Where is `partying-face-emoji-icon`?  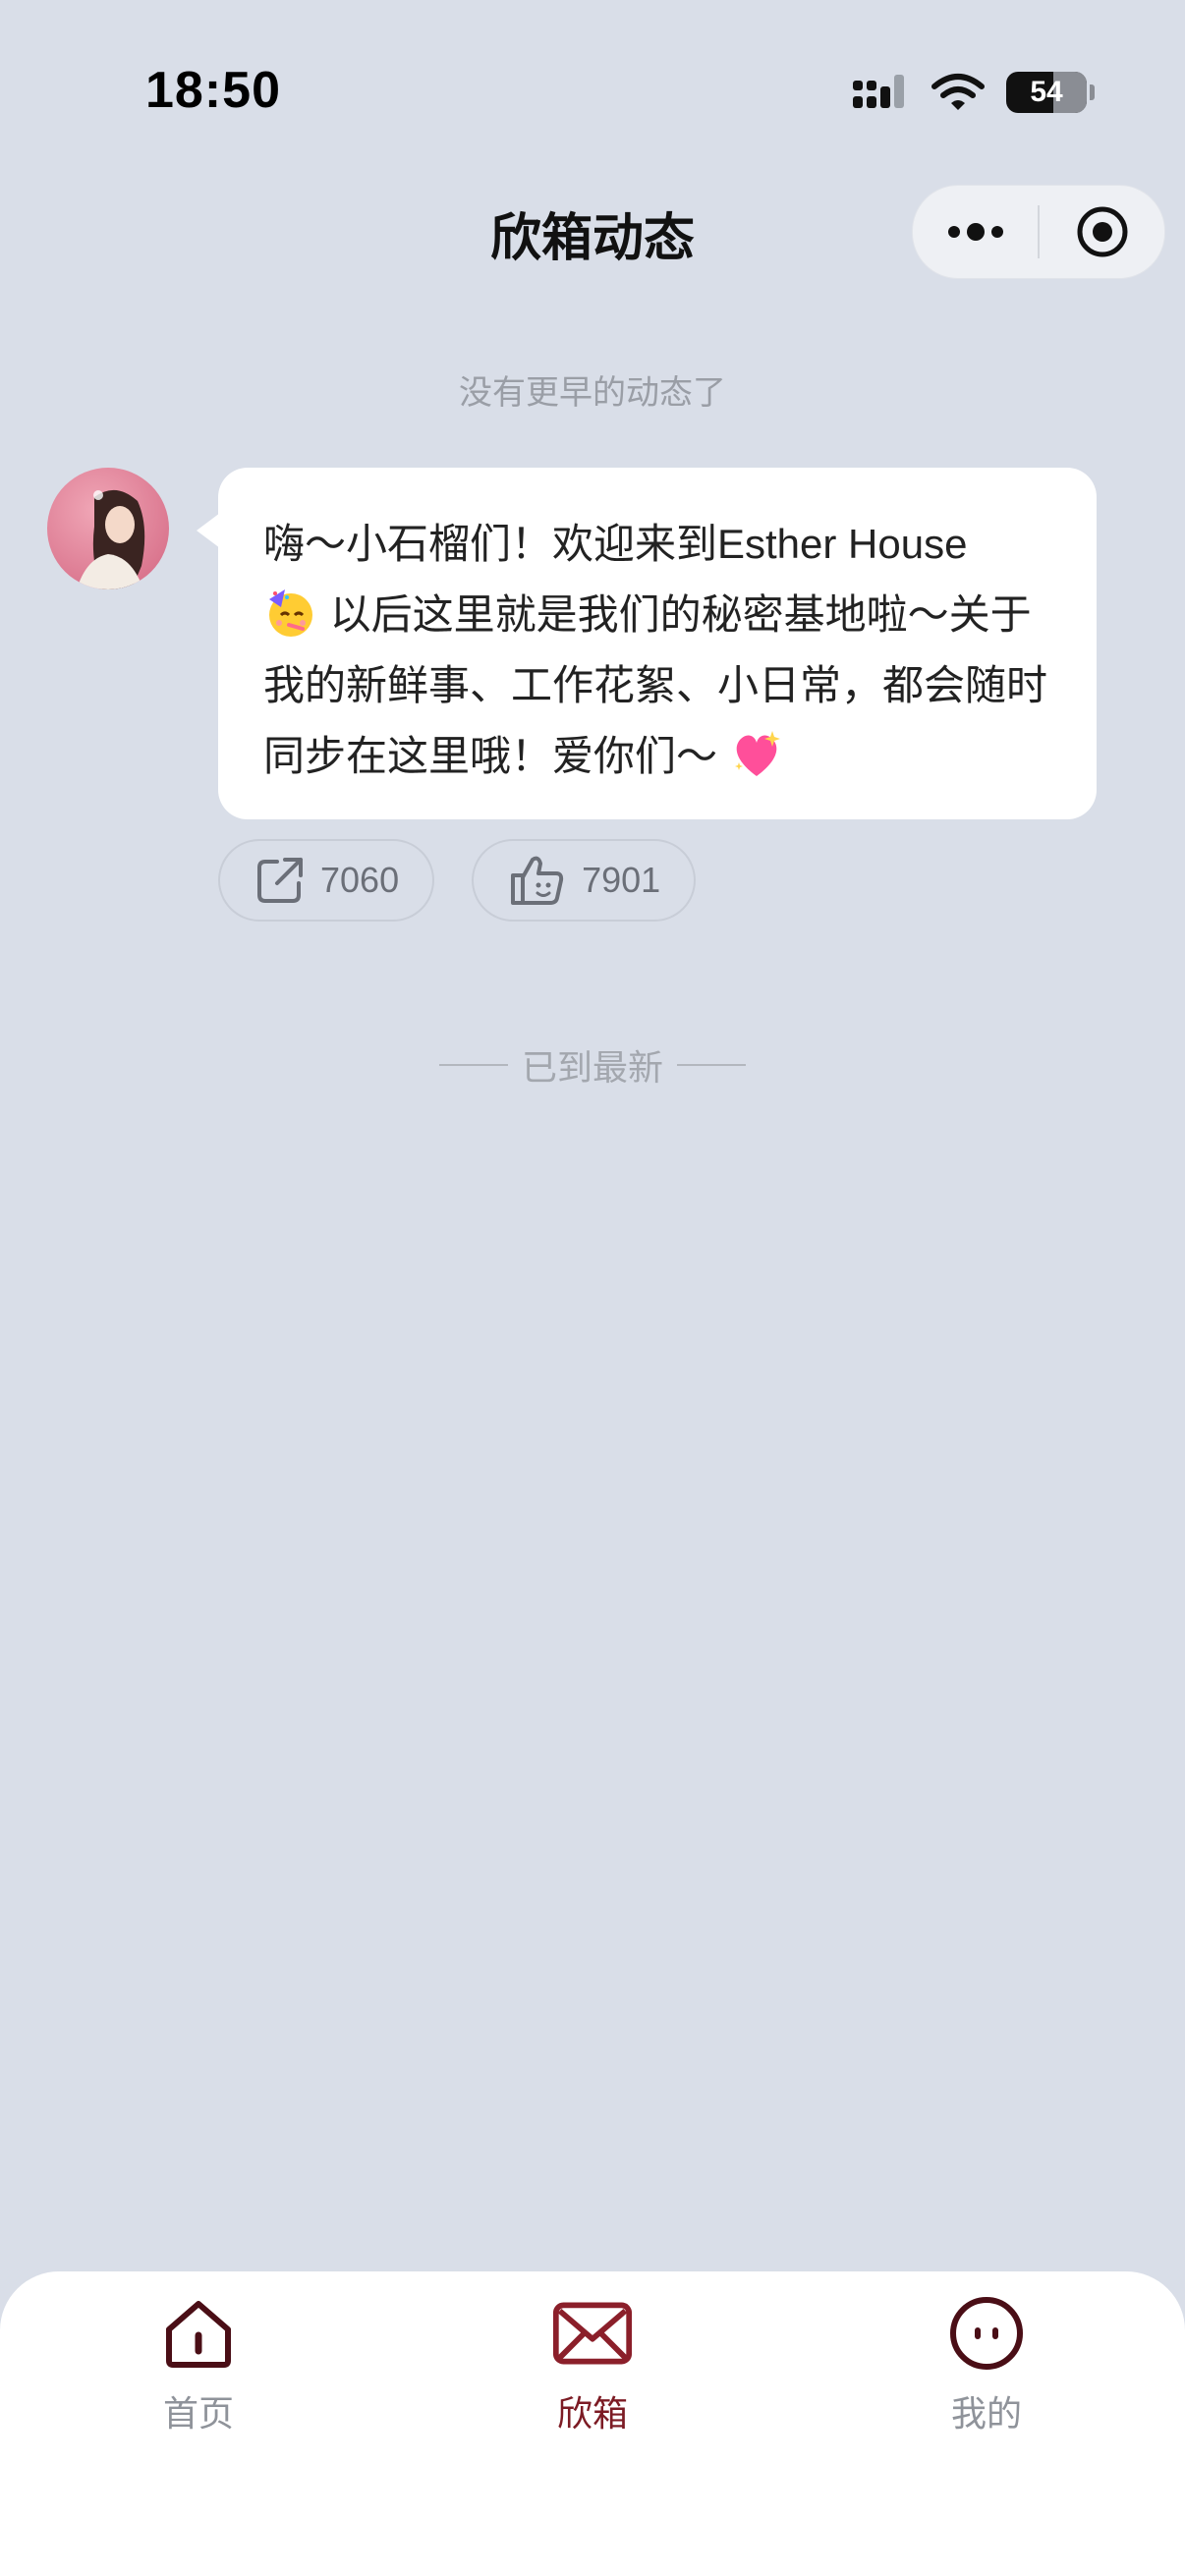
partying-face-emoji-icon is located at coordinates (290, 613).